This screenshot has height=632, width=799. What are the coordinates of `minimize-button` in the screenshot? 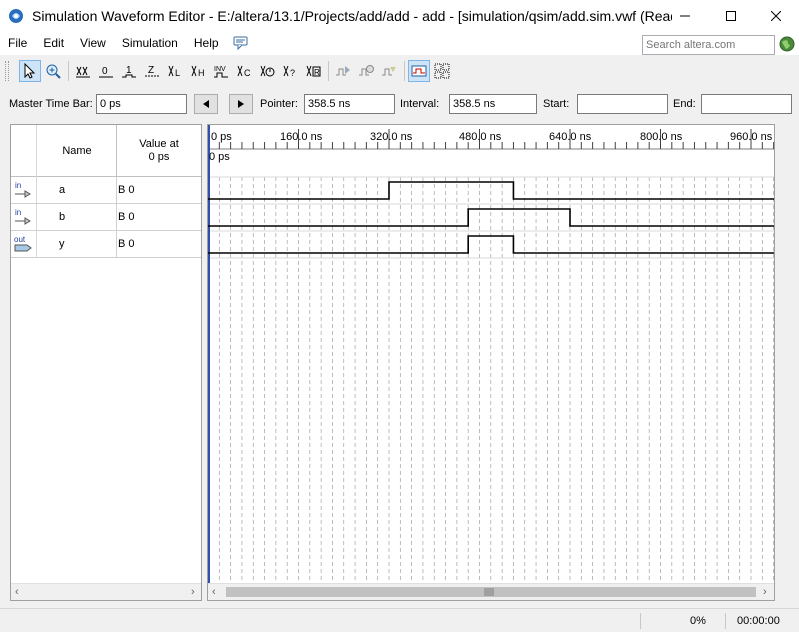 It's located at (685, 15).